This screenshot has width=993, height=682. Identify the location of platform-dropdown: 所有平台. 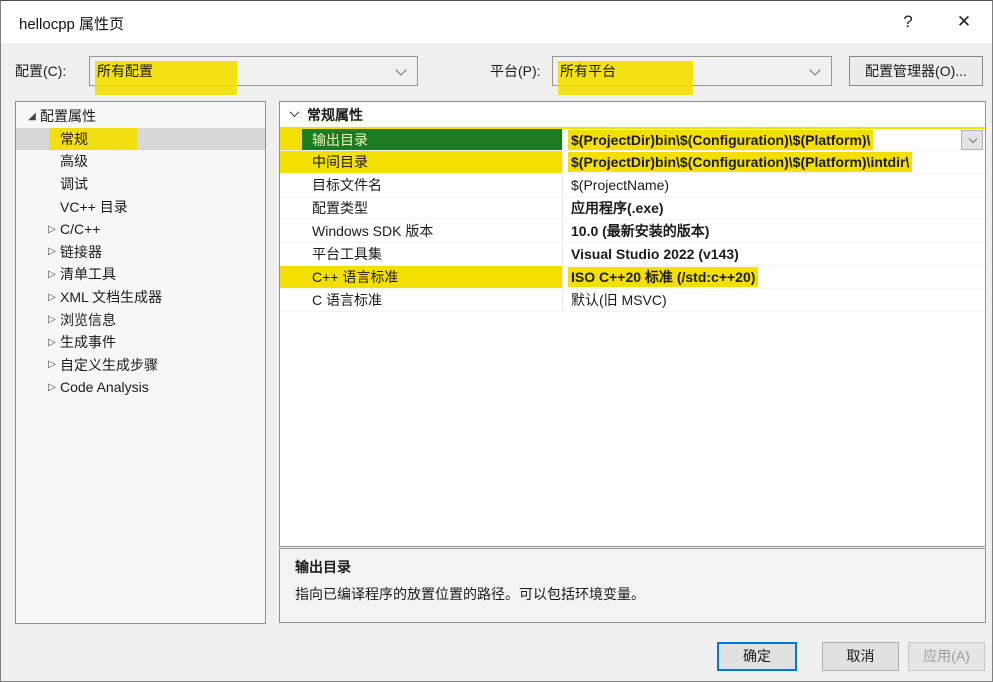
(692, 75).